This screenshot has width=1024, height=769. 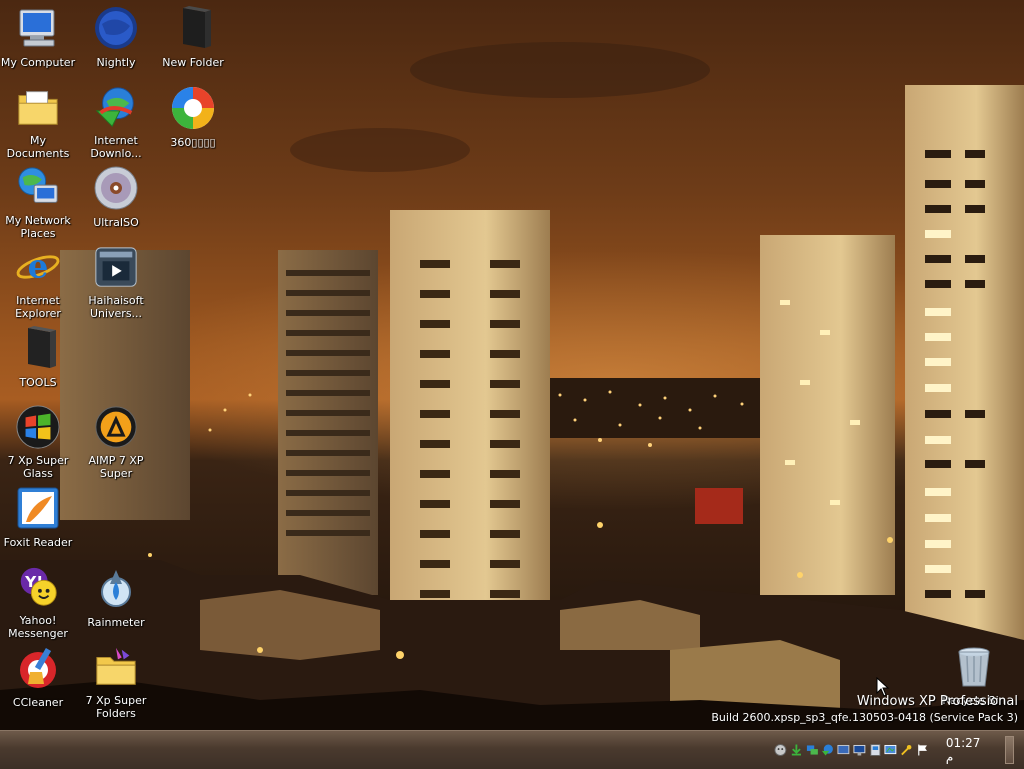 I want to click on desktop-icon-label: Yahoo! Messenger, so click(x=38, y=627).